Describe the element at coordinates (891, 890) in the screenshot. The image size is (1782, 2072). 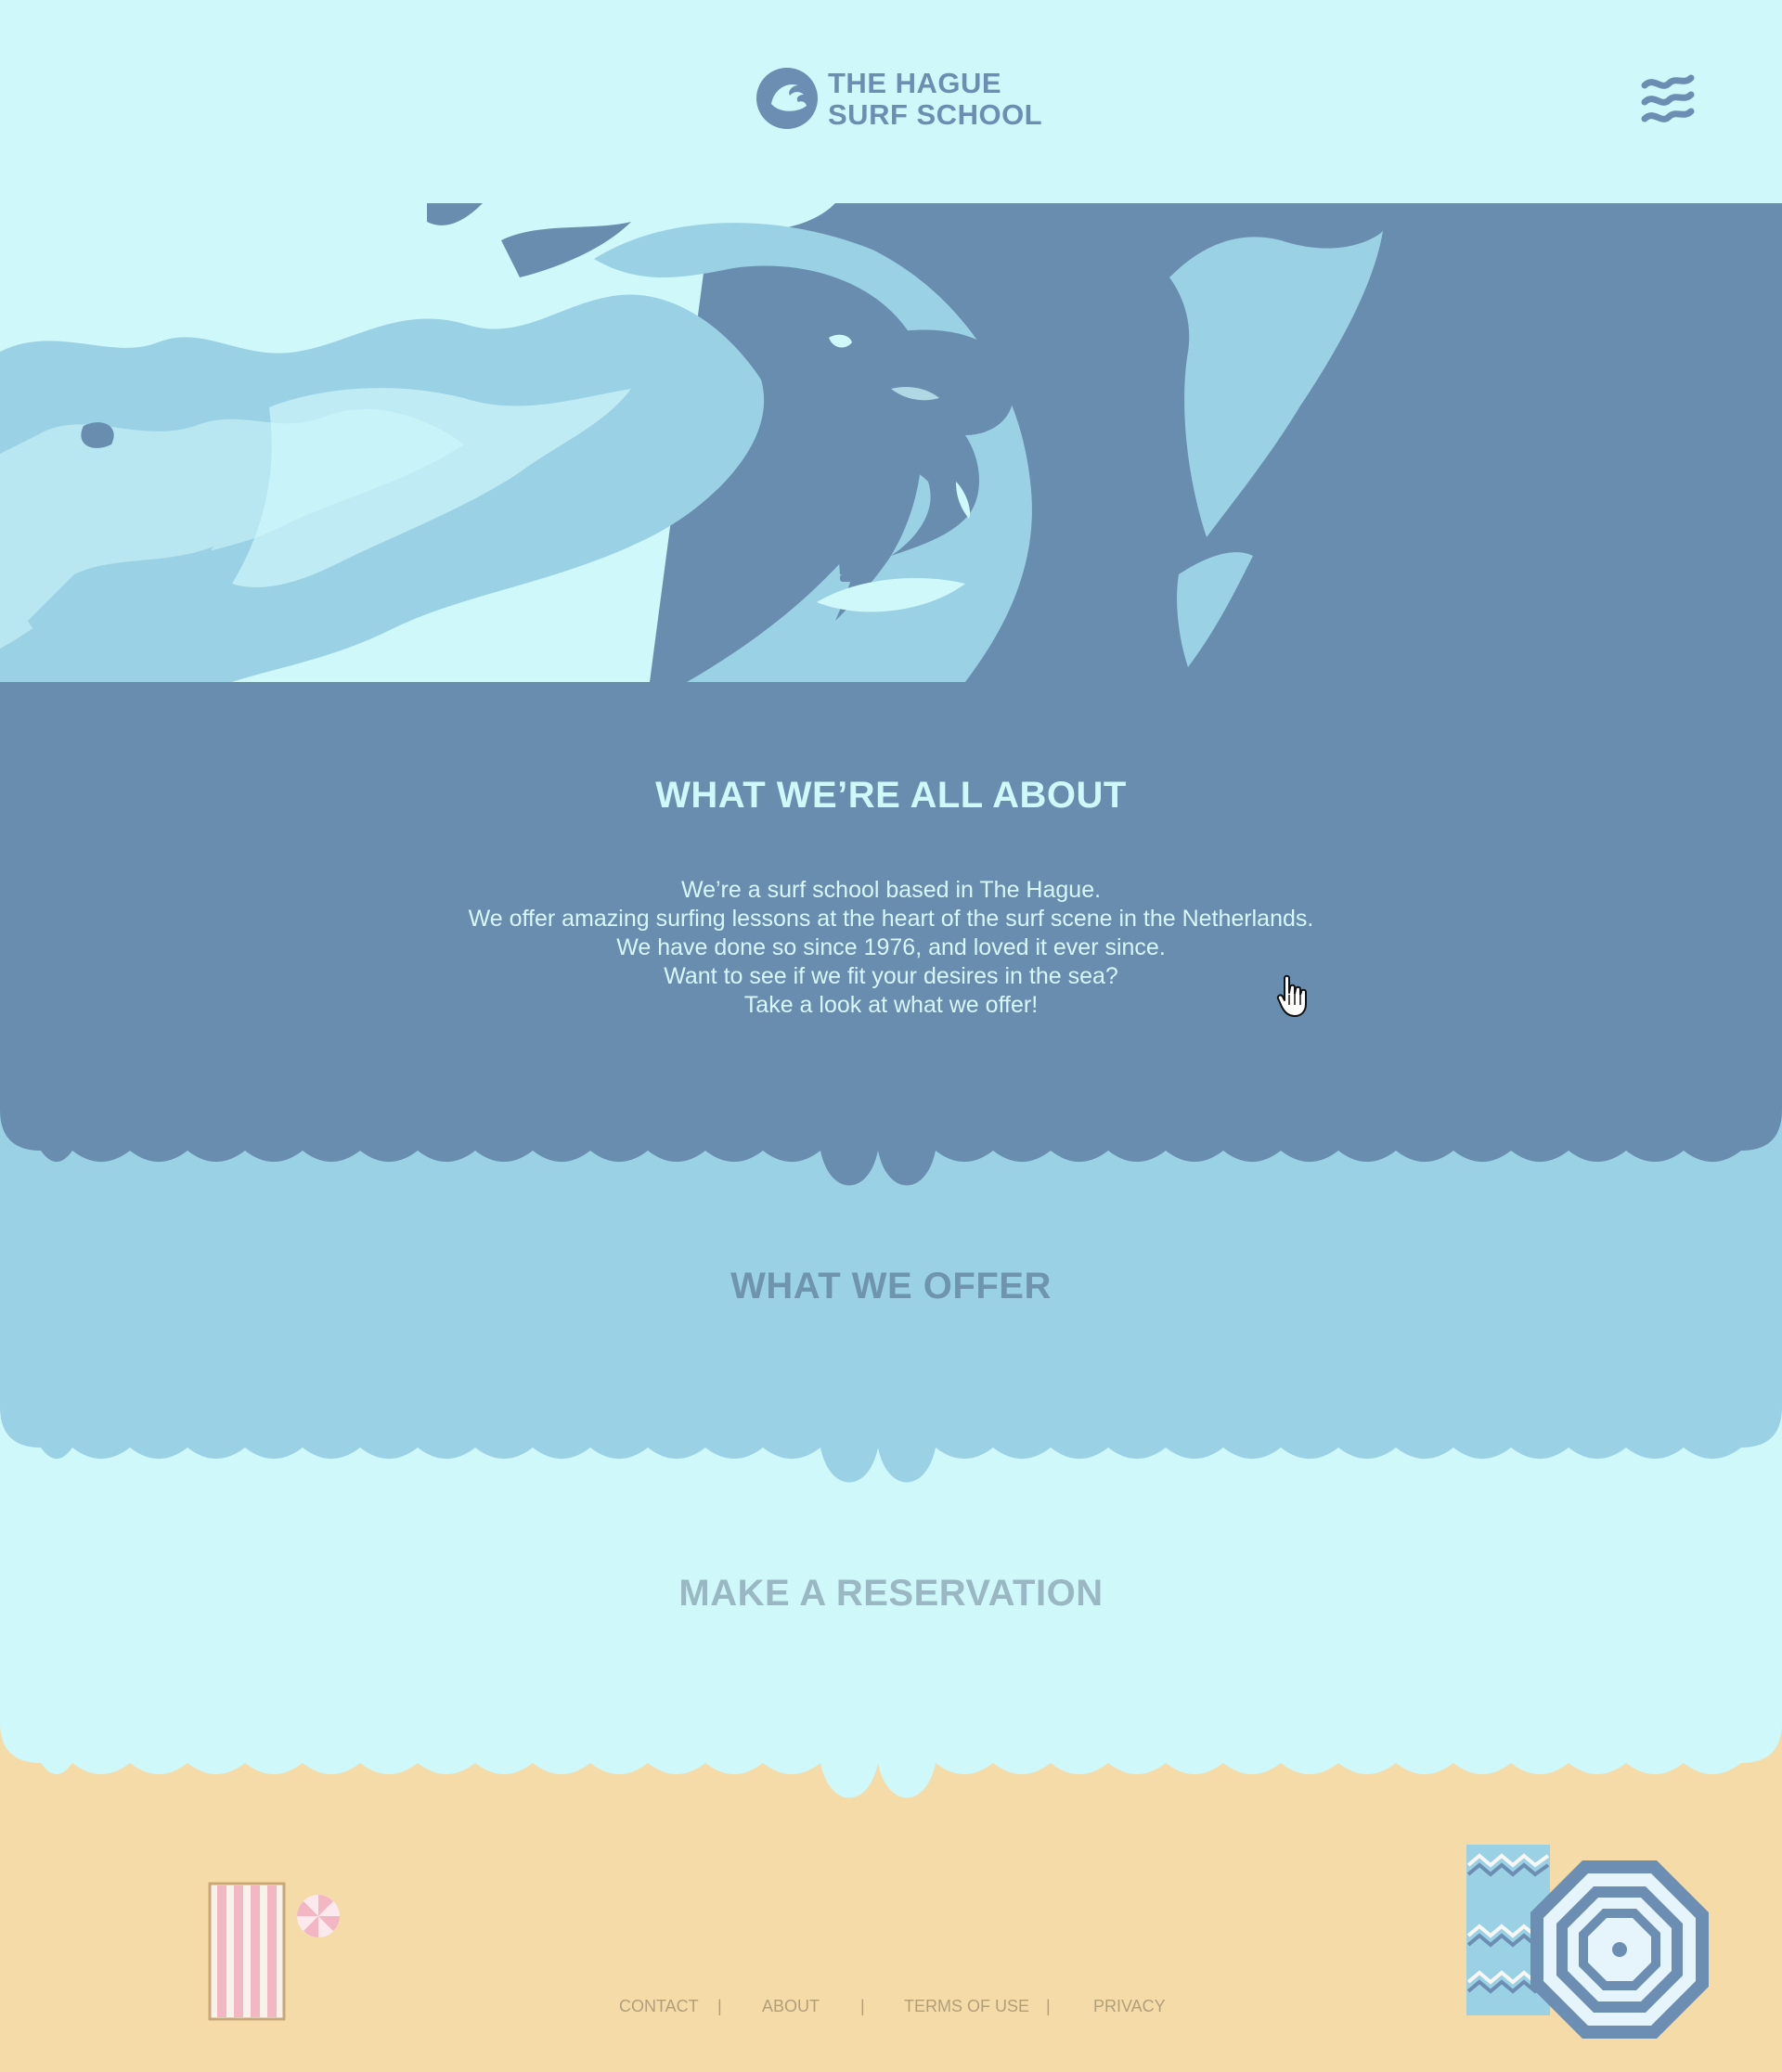
I see `about-line: We’re a surf school based in The Hague.` at that location.